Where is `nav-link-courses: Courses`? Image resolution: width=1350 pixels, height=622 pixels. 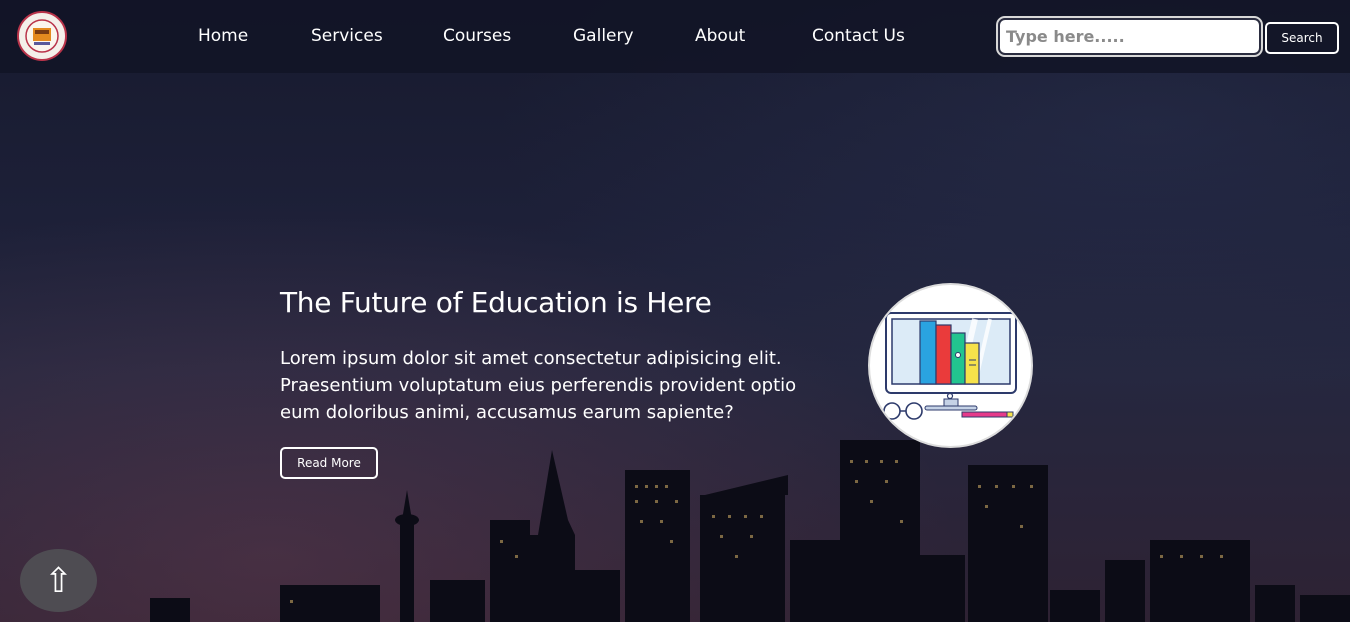 nav-link-courses: Courses is located at coordinates (477, 36).